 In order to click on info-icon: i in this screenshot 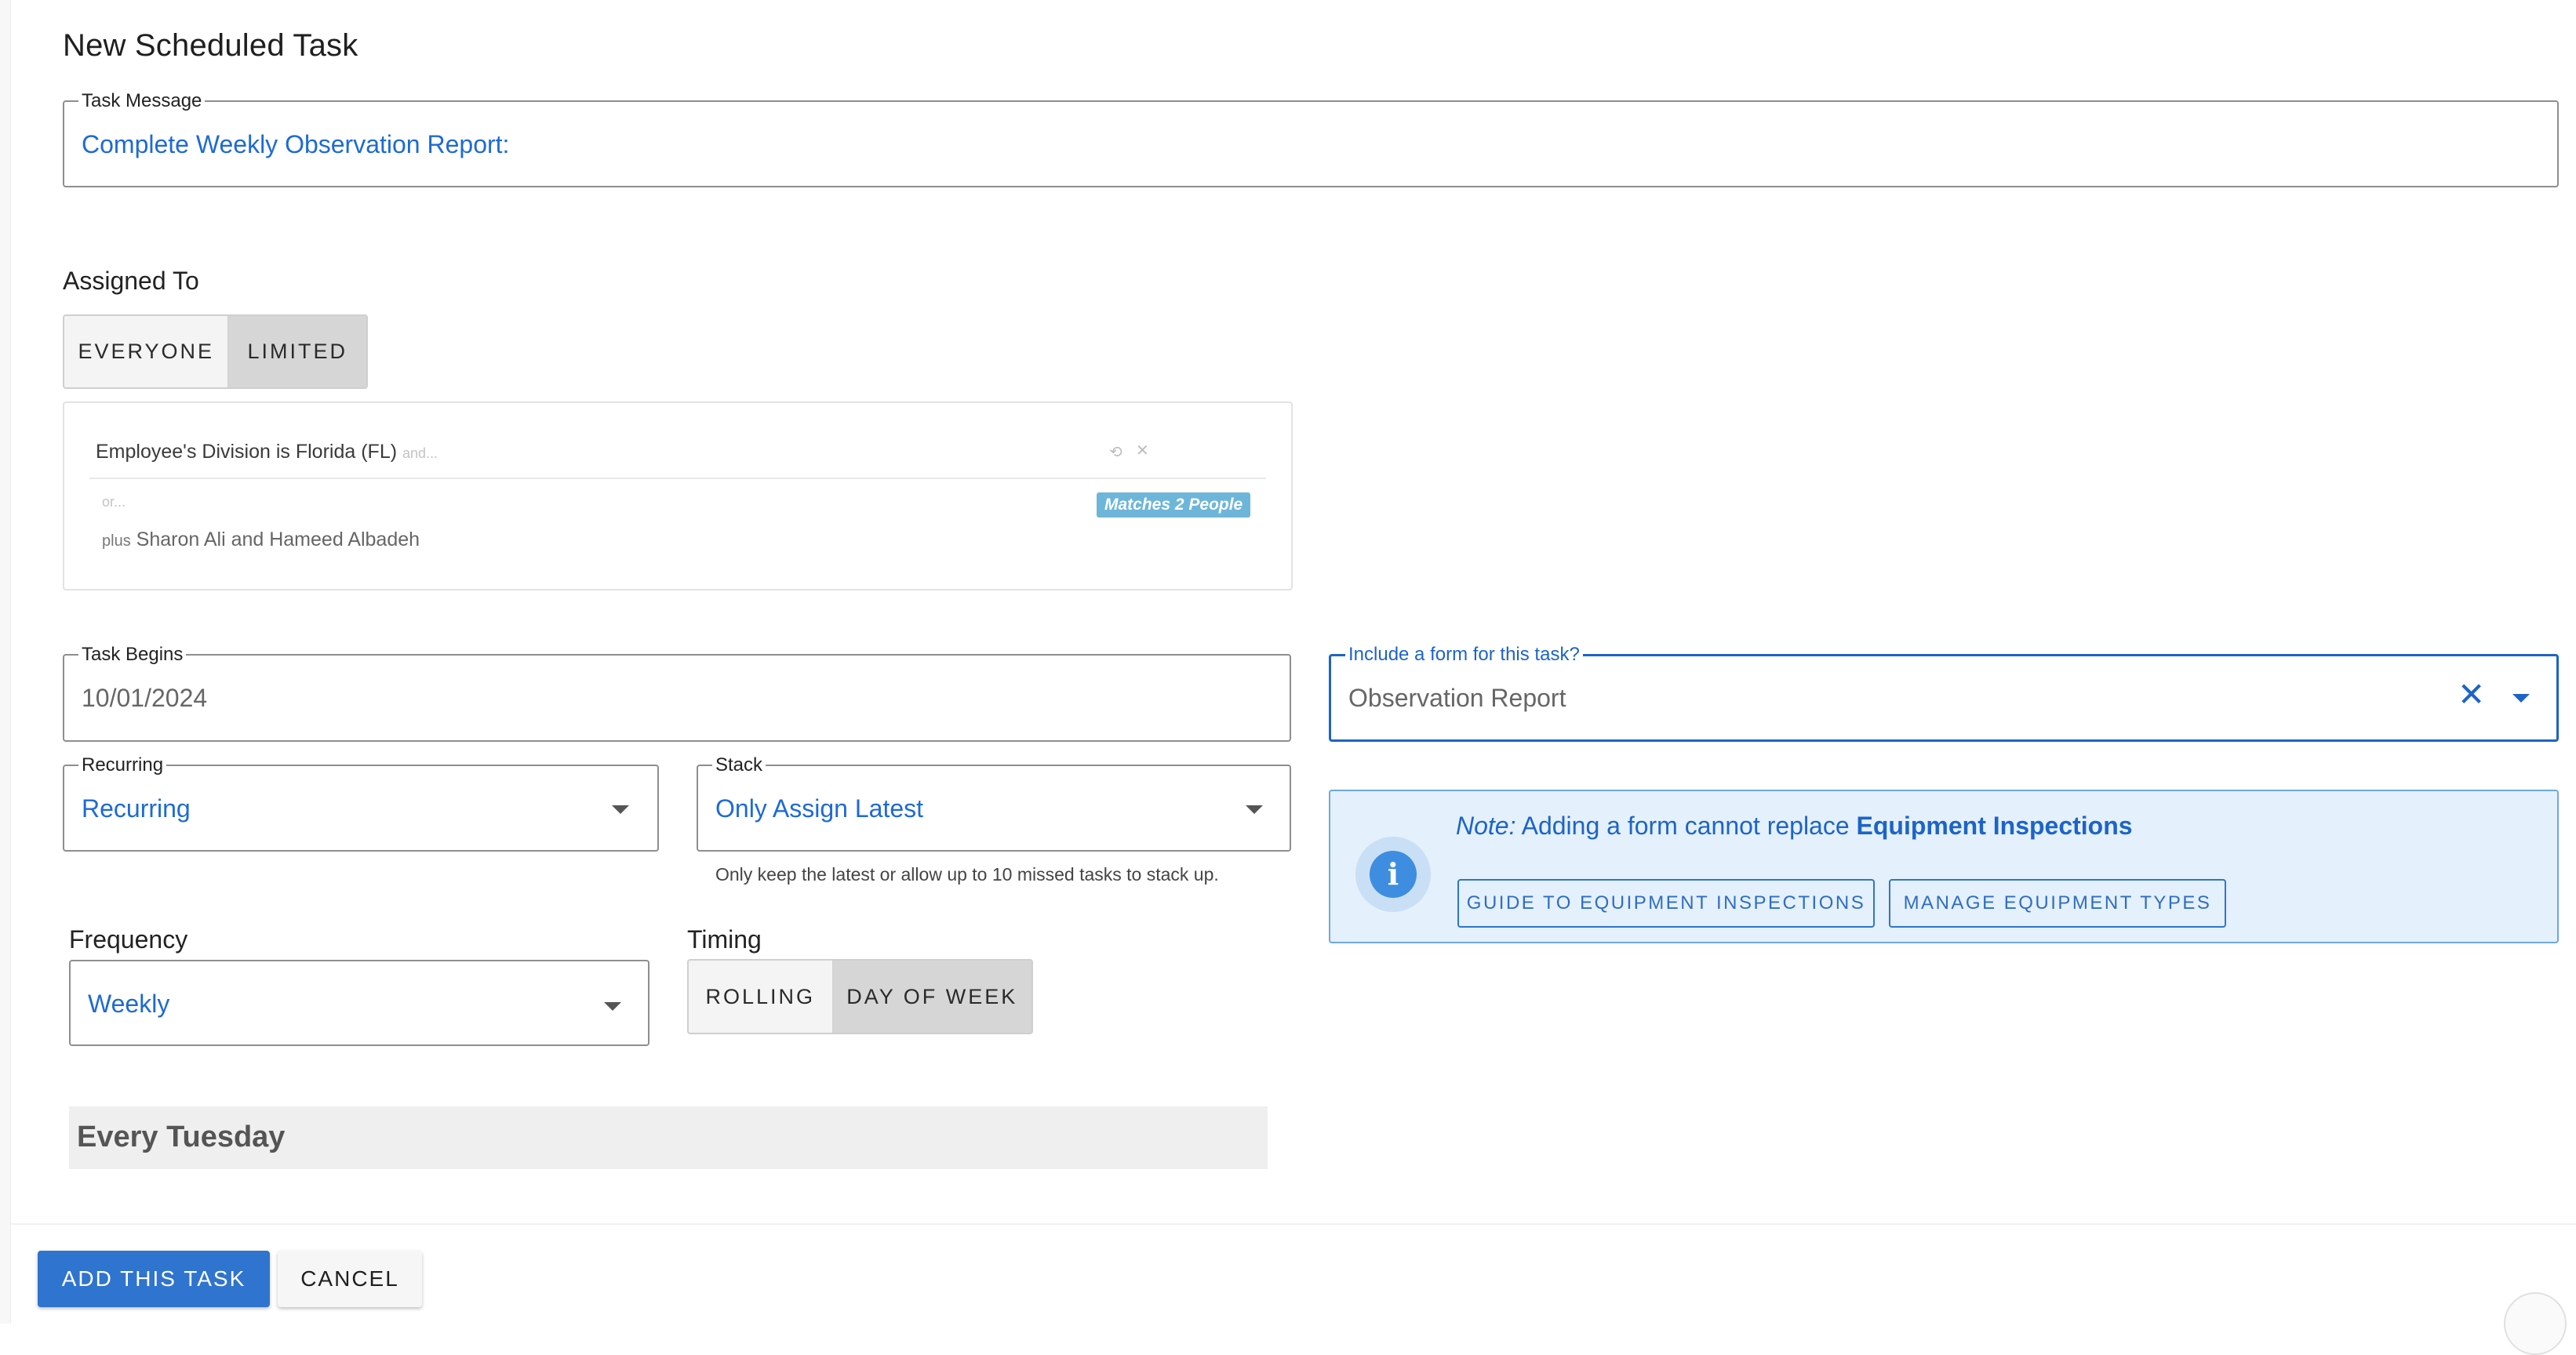, I will do `click(1393, 874)`.